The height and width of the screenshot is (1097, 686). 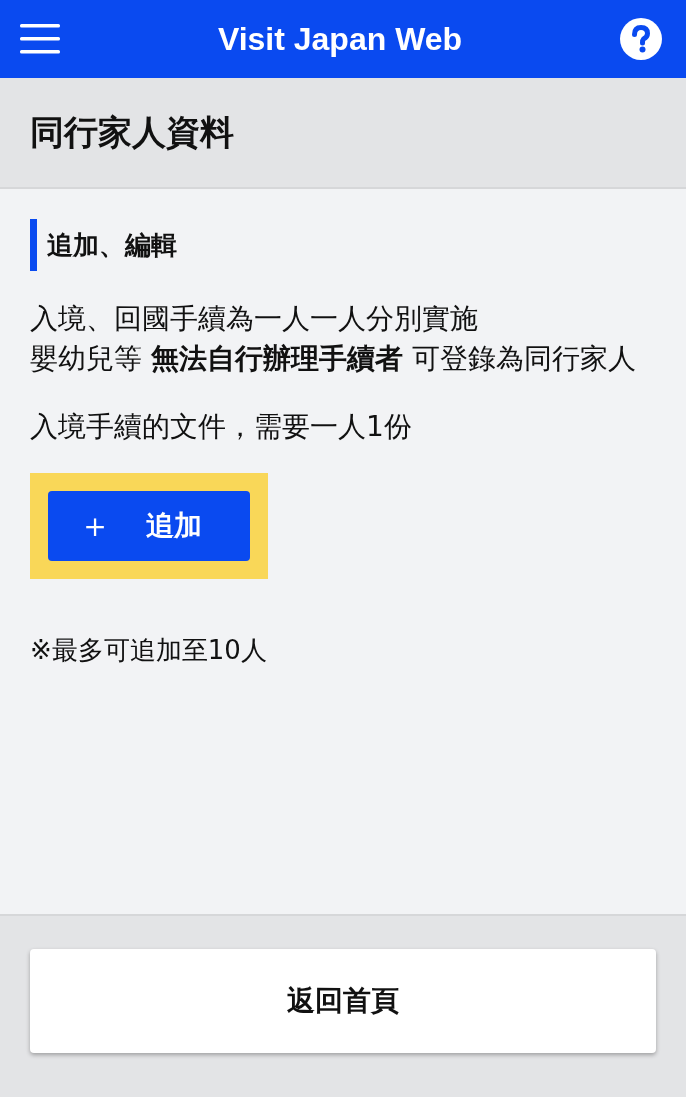 What do you see at coordinates (40, 39) in the screenshot?
I see `menu-icon` at bounding box center [40, 39].